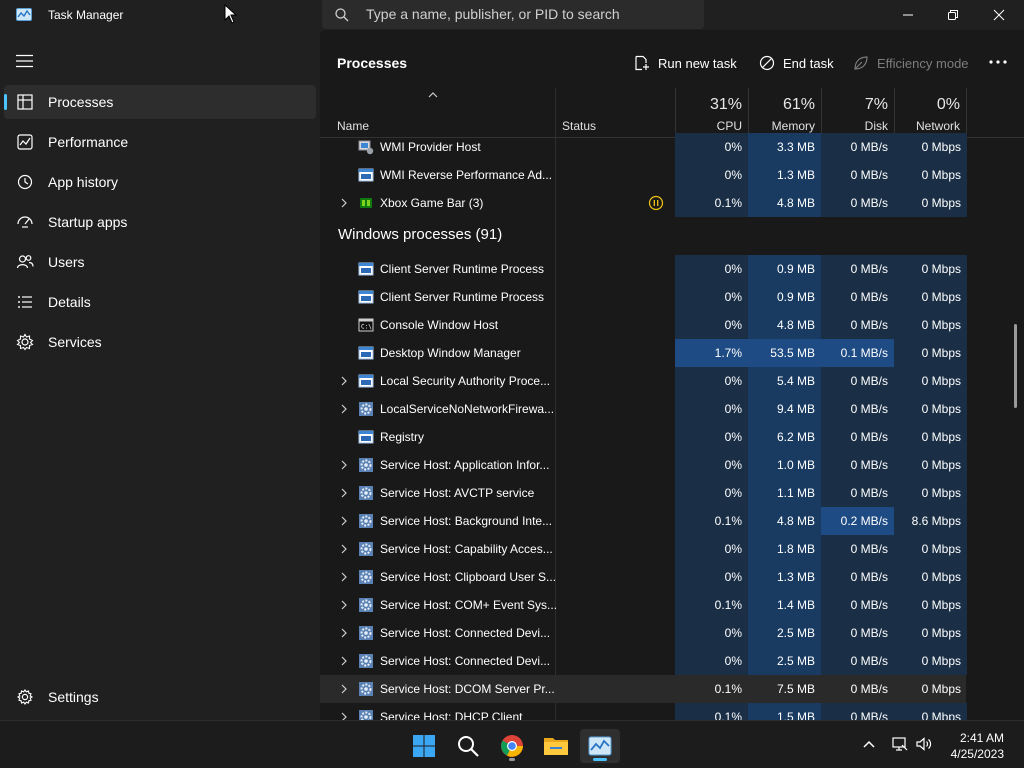 This screenshot has width=1024, height=768. Describe the element at coordinates (600, 746) in the screenshot. I see `task-manager-taskbar-button` at that location.